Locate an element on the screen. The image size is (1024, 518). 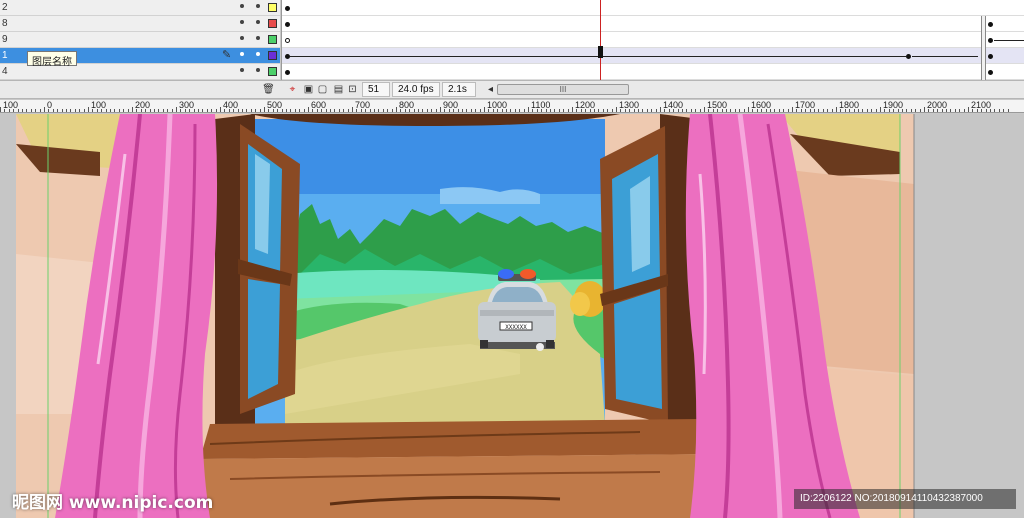
tween-line is located at coordinates (1009, 40).